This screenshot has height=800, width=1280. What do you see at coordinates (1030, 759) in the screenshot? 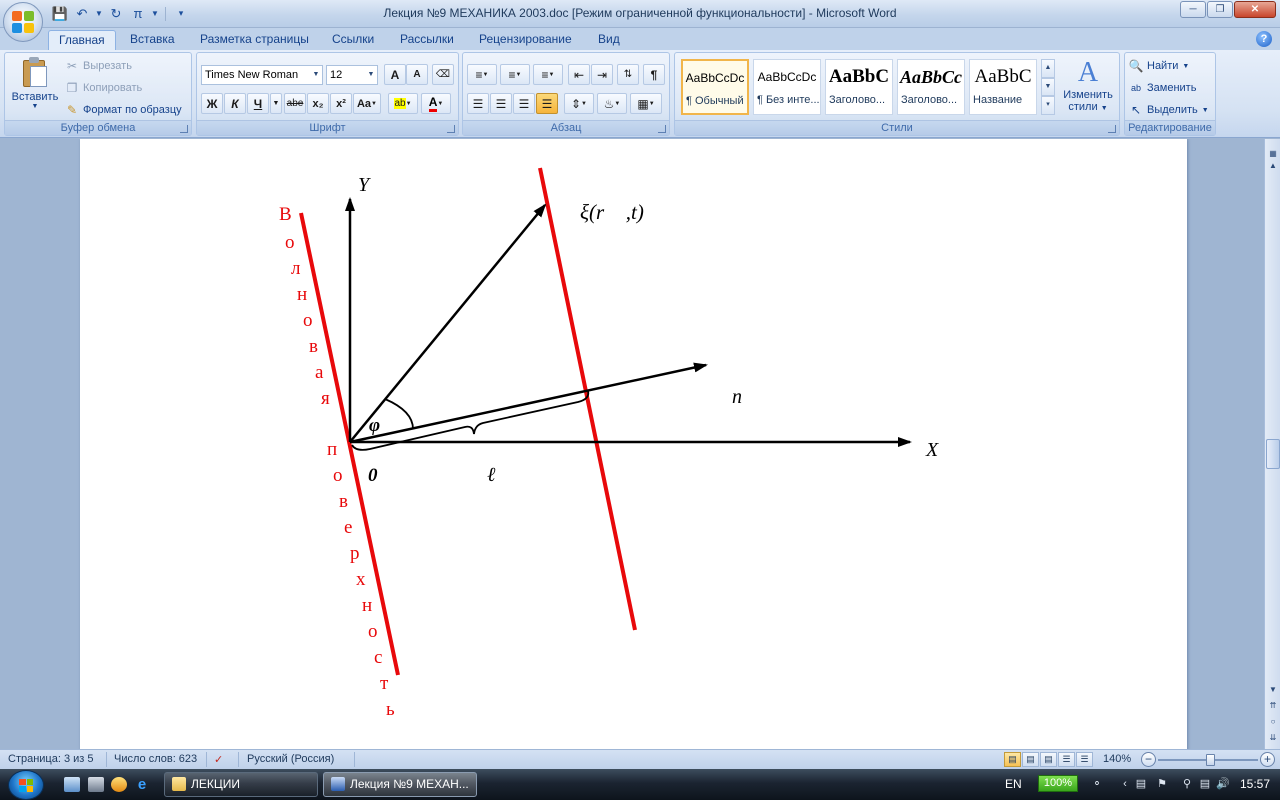
I see `full-screen-reading-icon: ▤` at bounding box center [1030, 759].